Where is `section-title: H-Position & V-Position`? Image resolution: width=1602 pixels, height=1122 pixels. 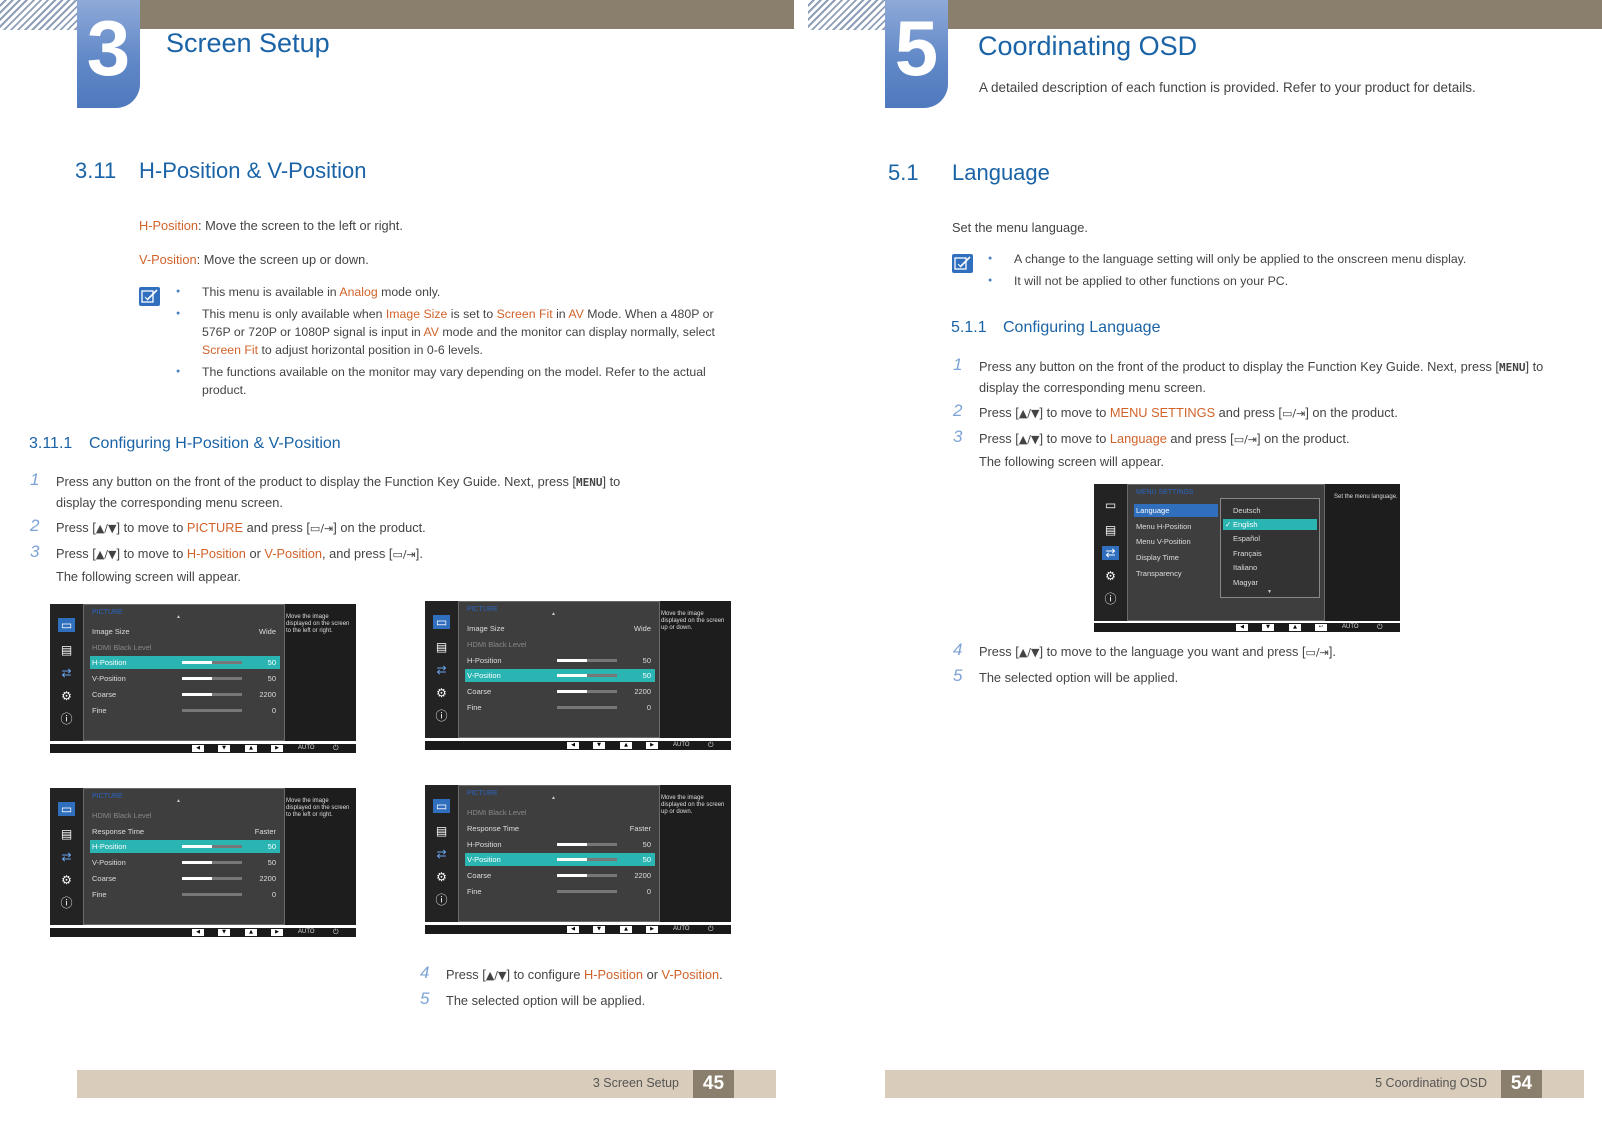 section-title: H-Position & V-Position is located at coordinates (253, 170).